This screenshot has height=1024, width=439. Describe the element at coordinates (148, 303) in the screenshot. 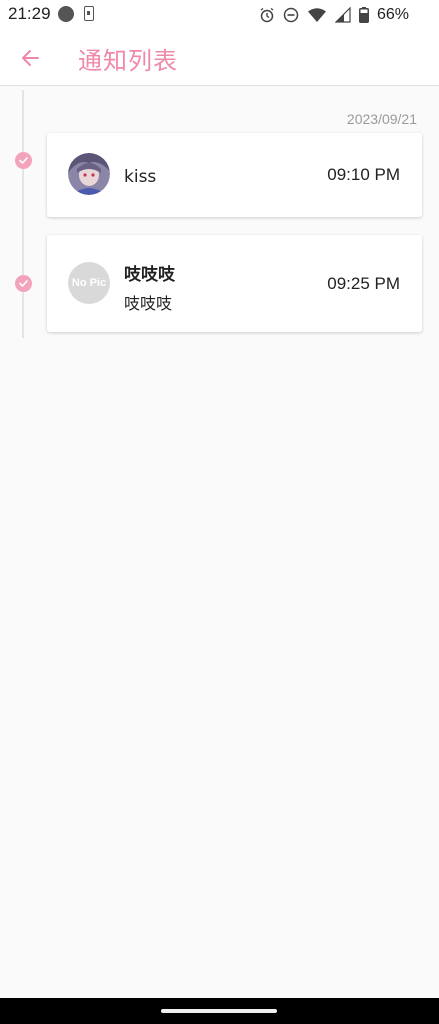

I see `card-message: 吱吱吱` at that location.